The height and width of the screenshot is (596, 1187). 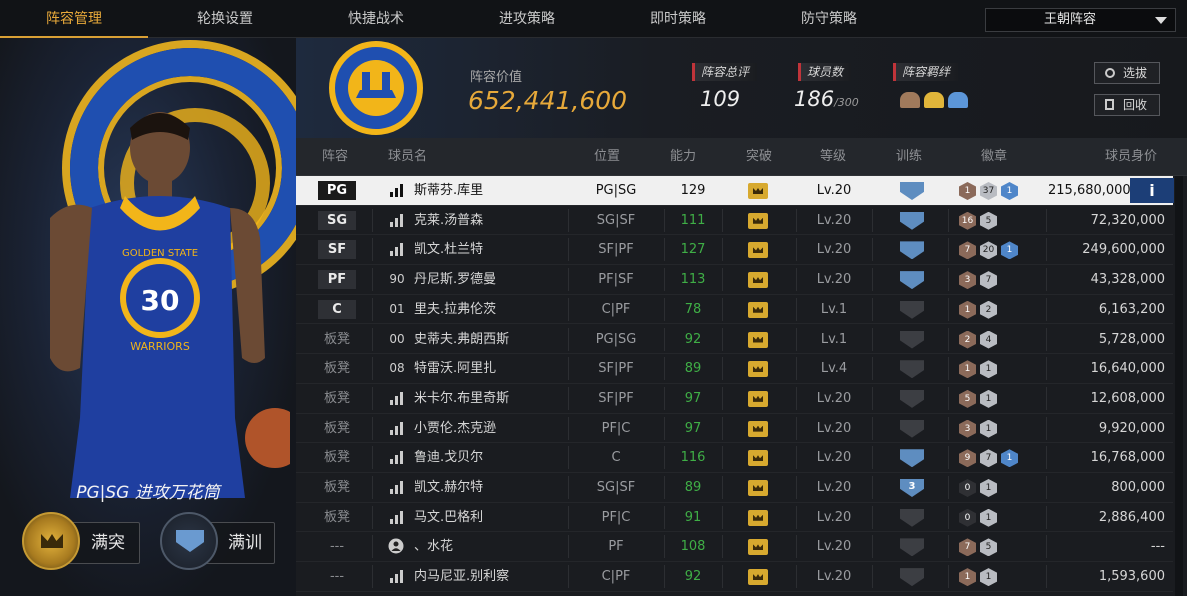 What do you see at coordinates (734, 518) in the screenshot?
I see `table-row: 板凳 马文.巴格利 PF|C 91 Lv.20 0 1 2,886,400` at bounding box center [734, 518].